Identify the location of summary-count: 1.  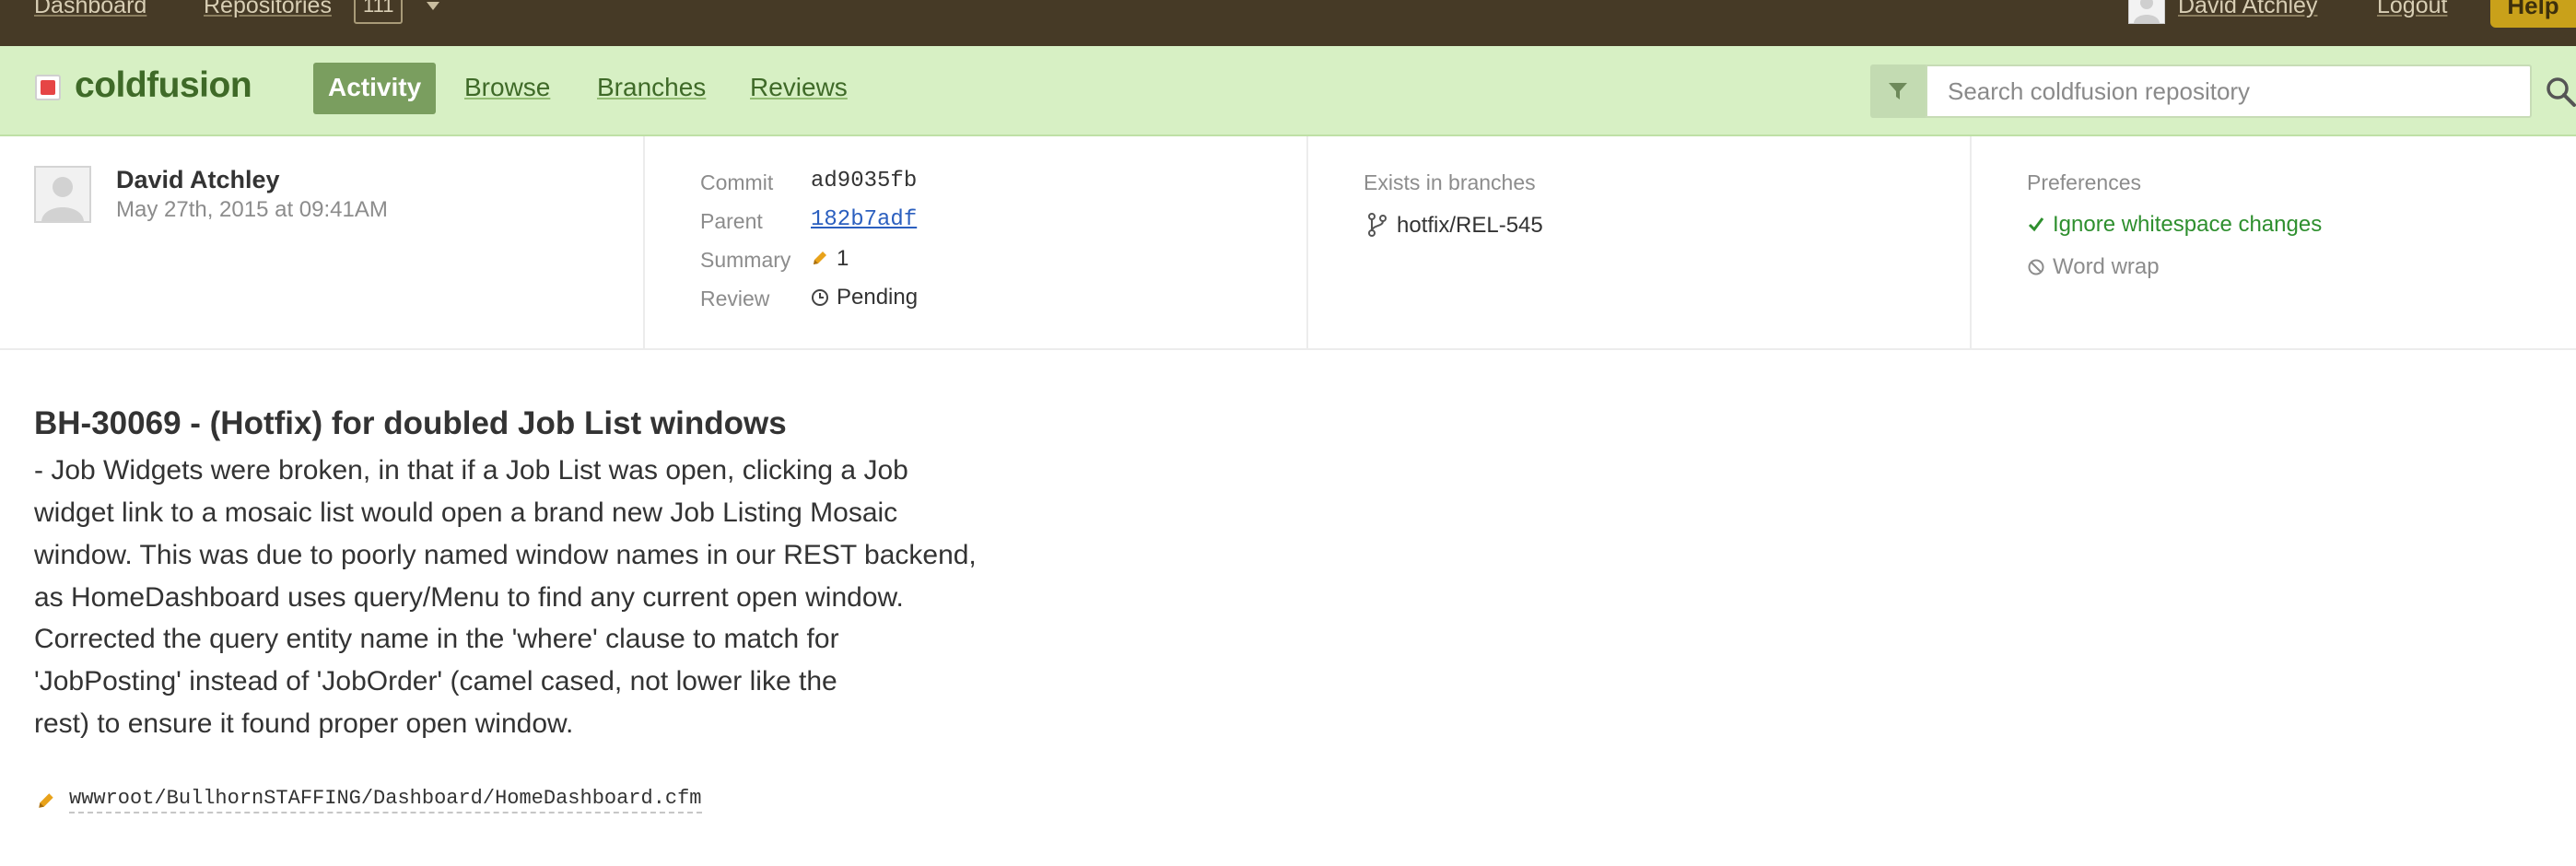
(843, 258).